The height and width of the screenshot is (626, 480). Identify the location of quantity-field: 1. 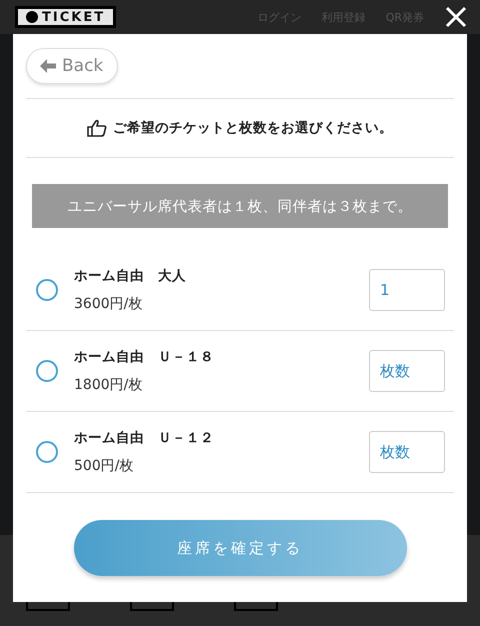
(407, 290).